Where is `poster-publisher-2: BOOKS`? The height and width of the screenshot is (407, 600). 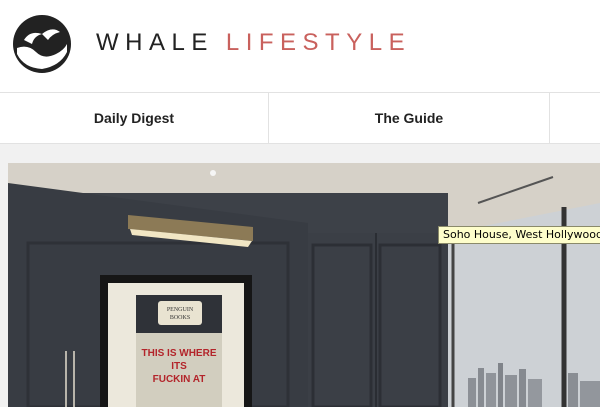
poster-publisher-2: BOOKS is located at coordinates (180, 318).